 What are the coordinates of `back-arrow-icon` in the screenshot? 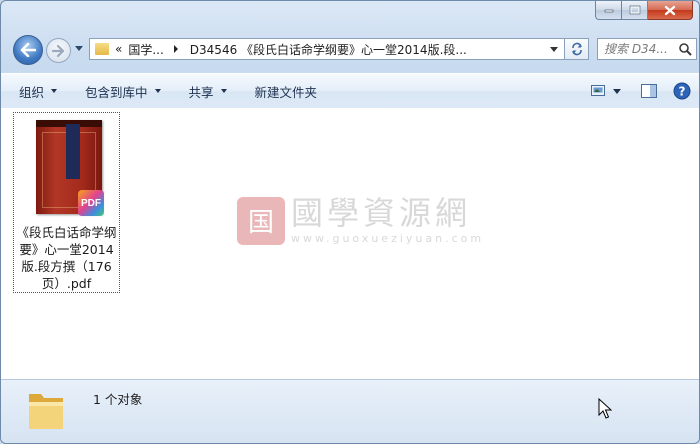 It's located at (28, 50).